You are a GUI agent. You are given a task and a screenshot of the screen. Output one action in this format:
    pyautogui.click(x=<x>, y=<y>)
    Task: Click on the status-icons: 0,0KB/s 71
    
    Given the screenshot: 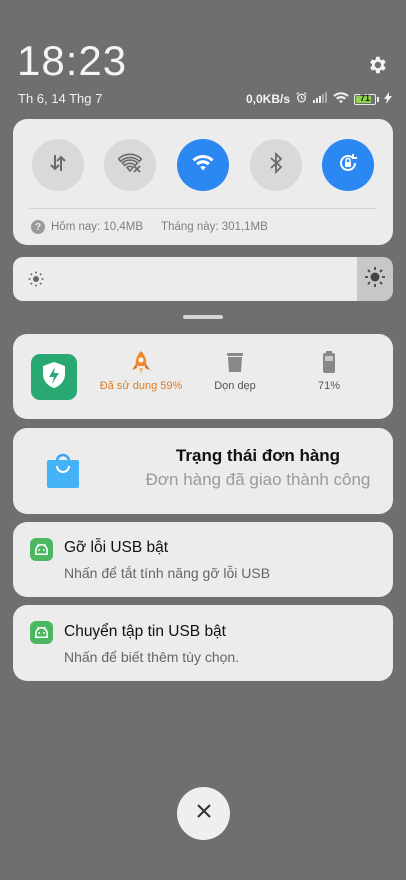 What is the action you would take?
    pyautogui.click(x=319, y=99)
    